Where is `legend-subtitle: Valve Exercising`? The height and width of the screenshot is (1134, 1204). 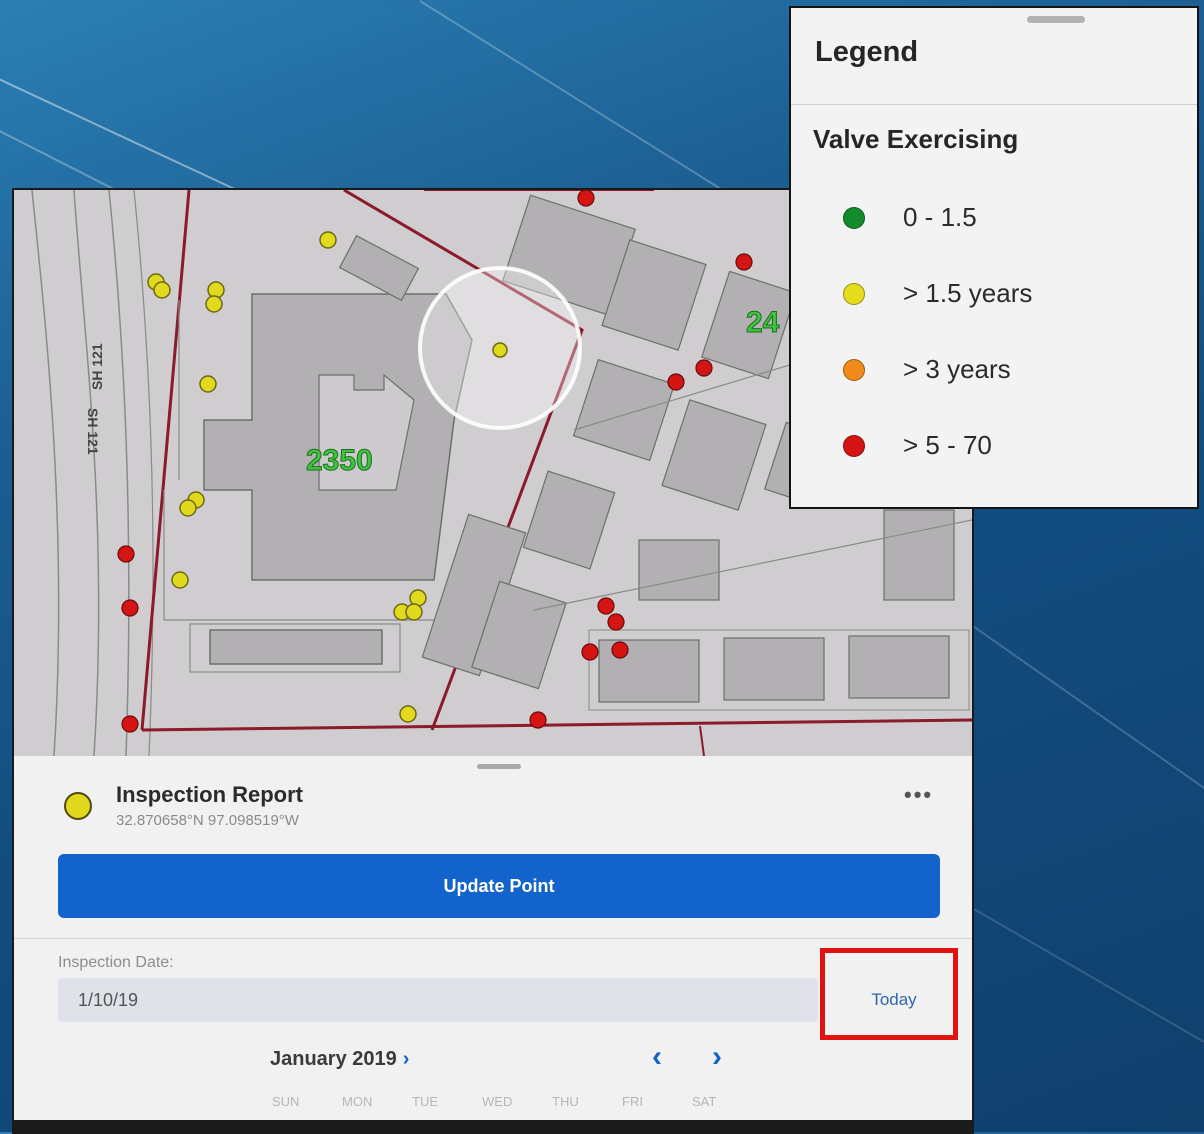 legend-subtitle: Valve Exercising is located at coordinates (915, 139).